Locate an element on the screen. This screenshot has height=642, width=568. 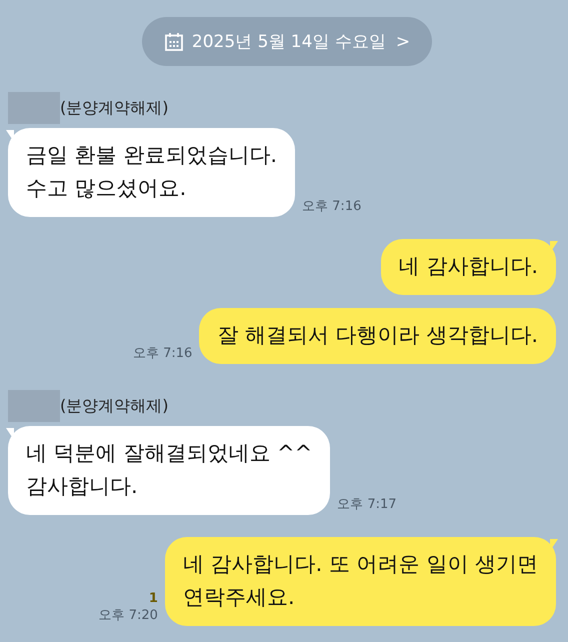
message-bubble: 금일 환불 완료되었습니다. 수고 많으셨어요. is located at coordinates (152, 172).